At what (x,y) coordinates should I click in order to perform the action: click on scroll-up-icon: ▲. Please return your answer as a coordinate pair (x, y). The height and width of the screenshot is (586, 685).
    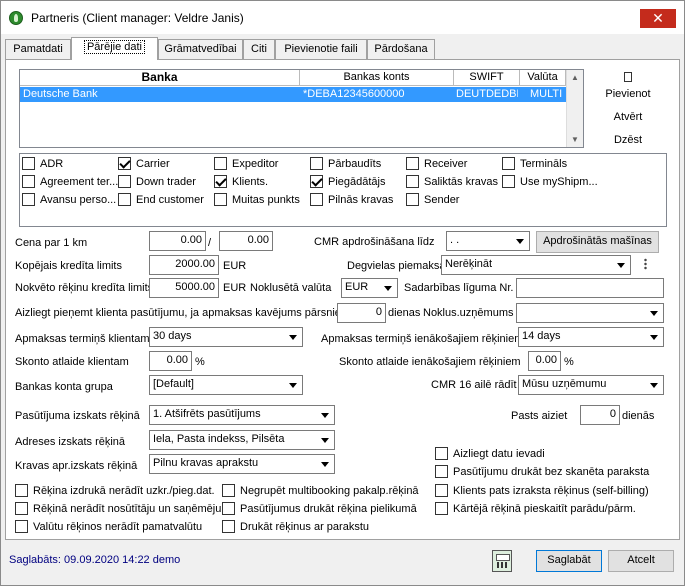
    Looking at the image, I should click on (575, 77).